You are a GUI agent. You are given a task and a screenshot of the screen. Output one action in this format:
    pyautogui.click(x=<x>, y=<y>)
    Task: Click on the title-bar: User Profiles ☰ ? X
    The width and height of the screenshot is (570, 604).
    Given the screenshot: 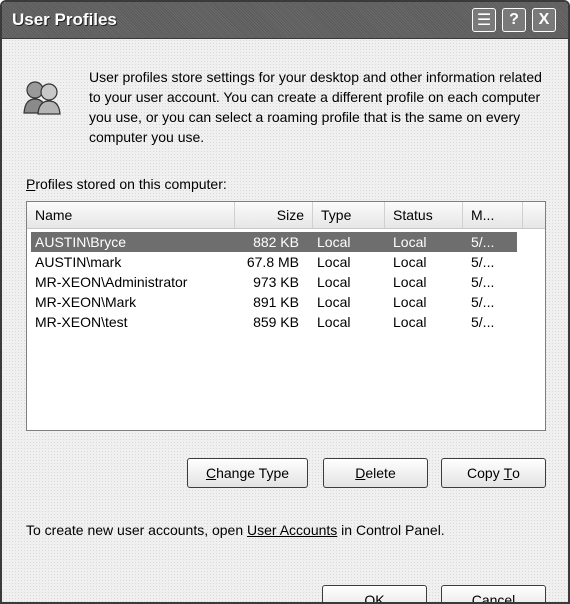 What is the action you would take?
    pyautogui.click(x=285, y=20)
    